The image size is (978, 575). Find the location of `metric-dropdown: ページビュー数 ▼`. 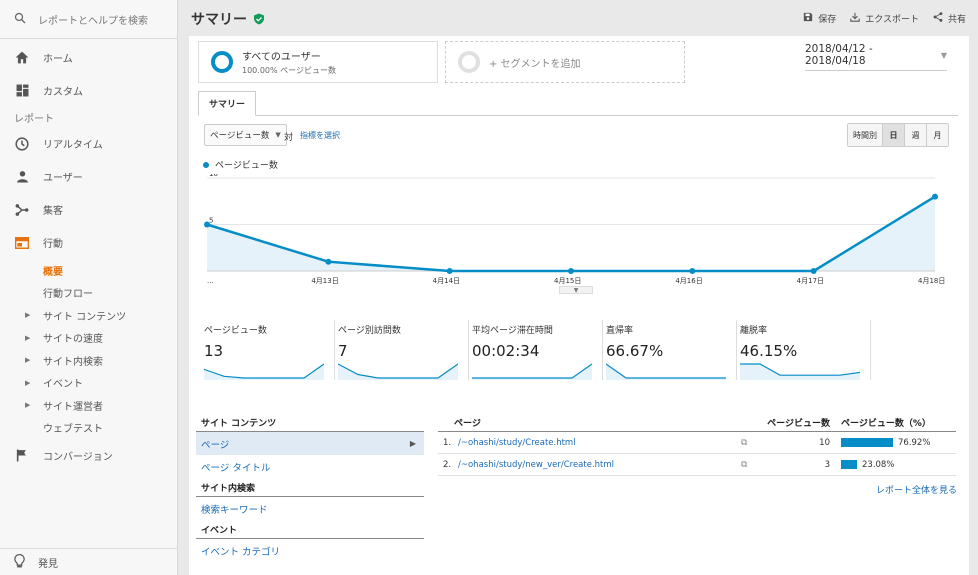

metric-dropdown: ページビュー数 ▼ is located at coordinates (245, 135).